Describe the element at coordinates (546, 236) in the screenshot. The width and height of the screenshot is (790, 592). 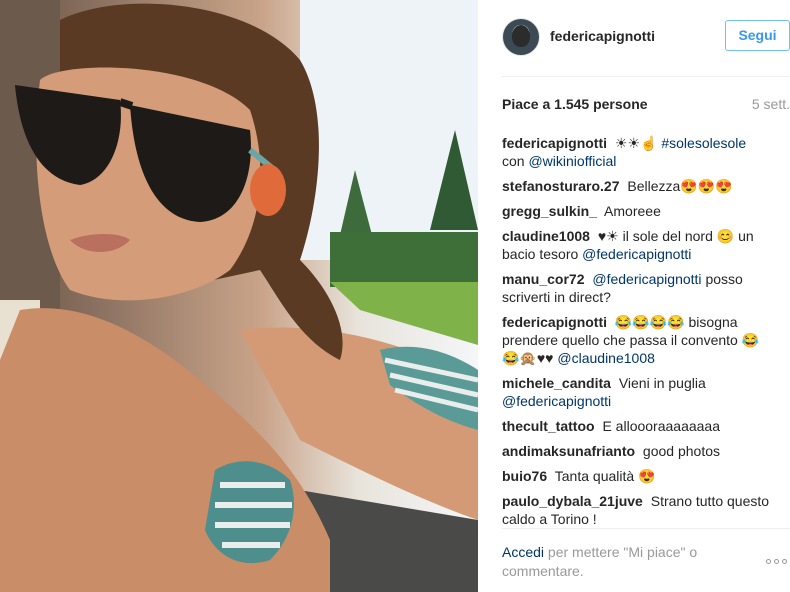
I see `comment-username: claudine1008` at that location.